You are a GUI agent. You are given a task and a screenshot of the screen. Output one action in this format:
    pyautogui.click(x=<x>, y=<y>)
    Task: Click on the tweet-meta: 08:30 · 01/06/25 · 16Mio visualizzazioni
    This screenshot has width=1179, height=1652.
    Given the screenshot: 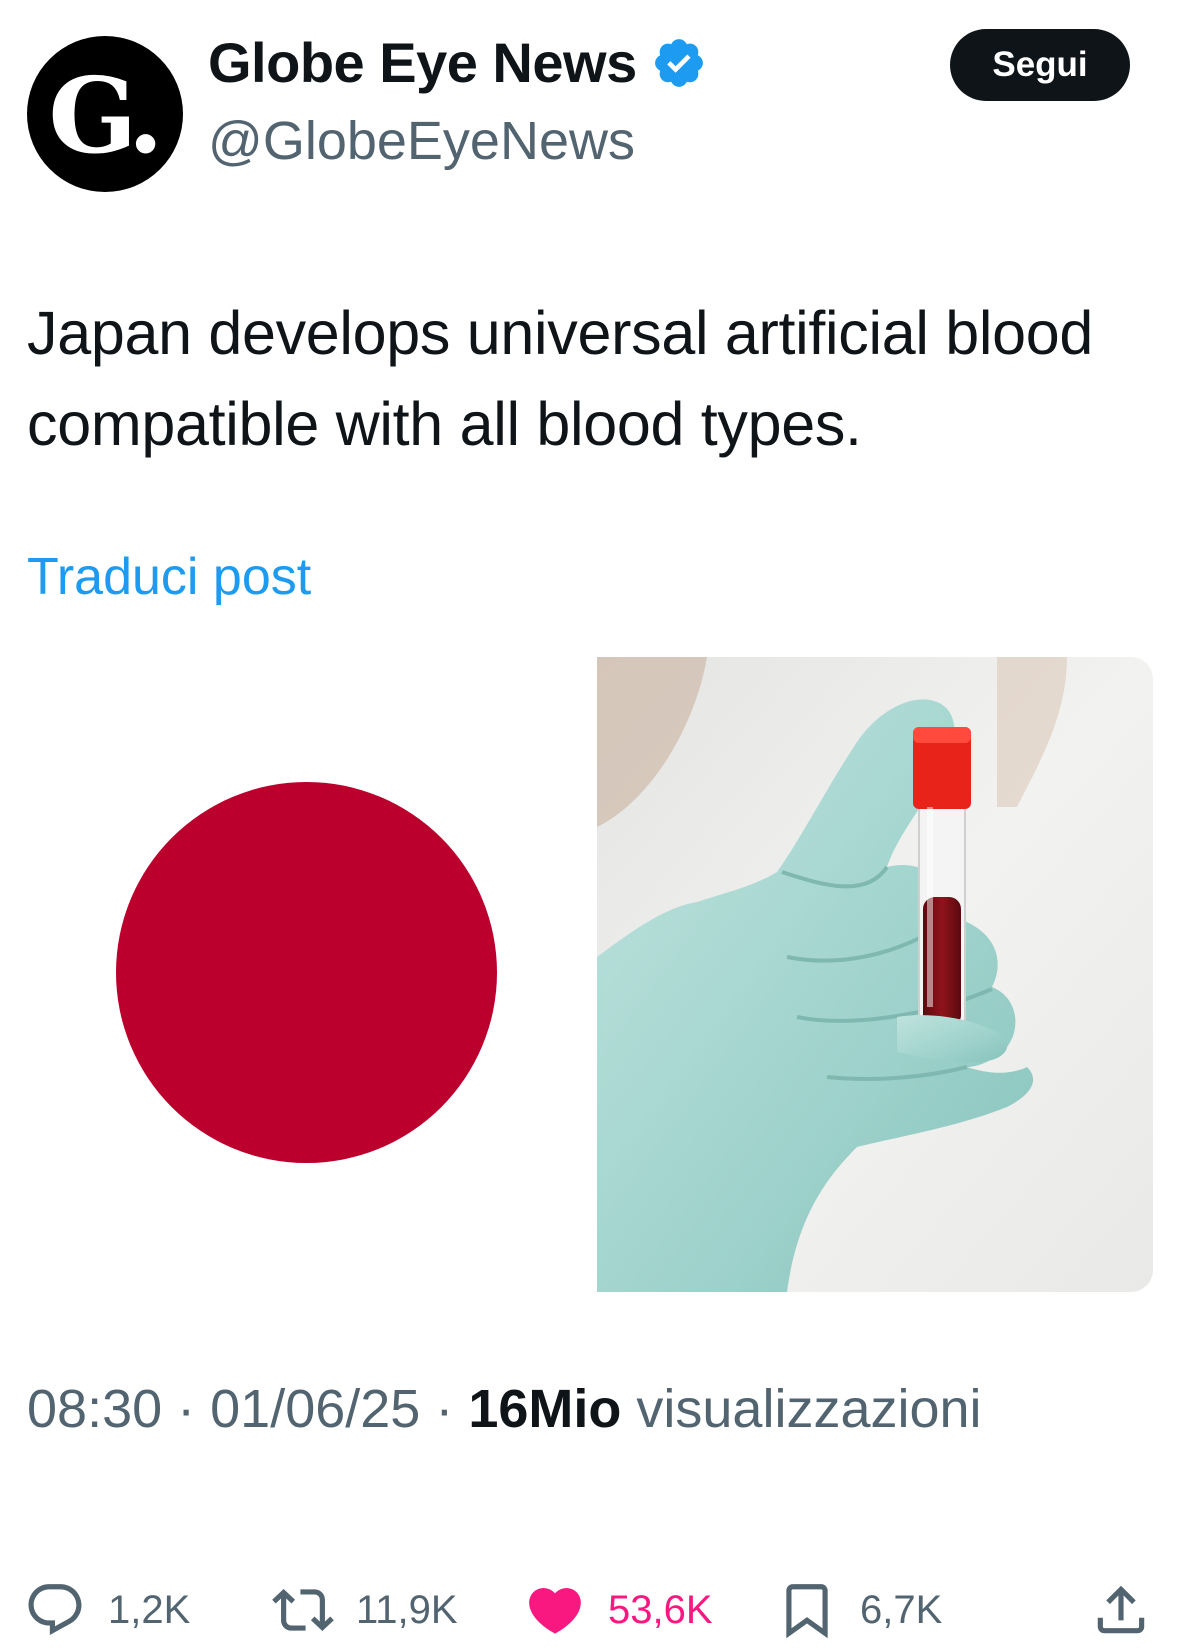 What is the action you would take?
    pyautogui.click(x=504, y=1409)
    